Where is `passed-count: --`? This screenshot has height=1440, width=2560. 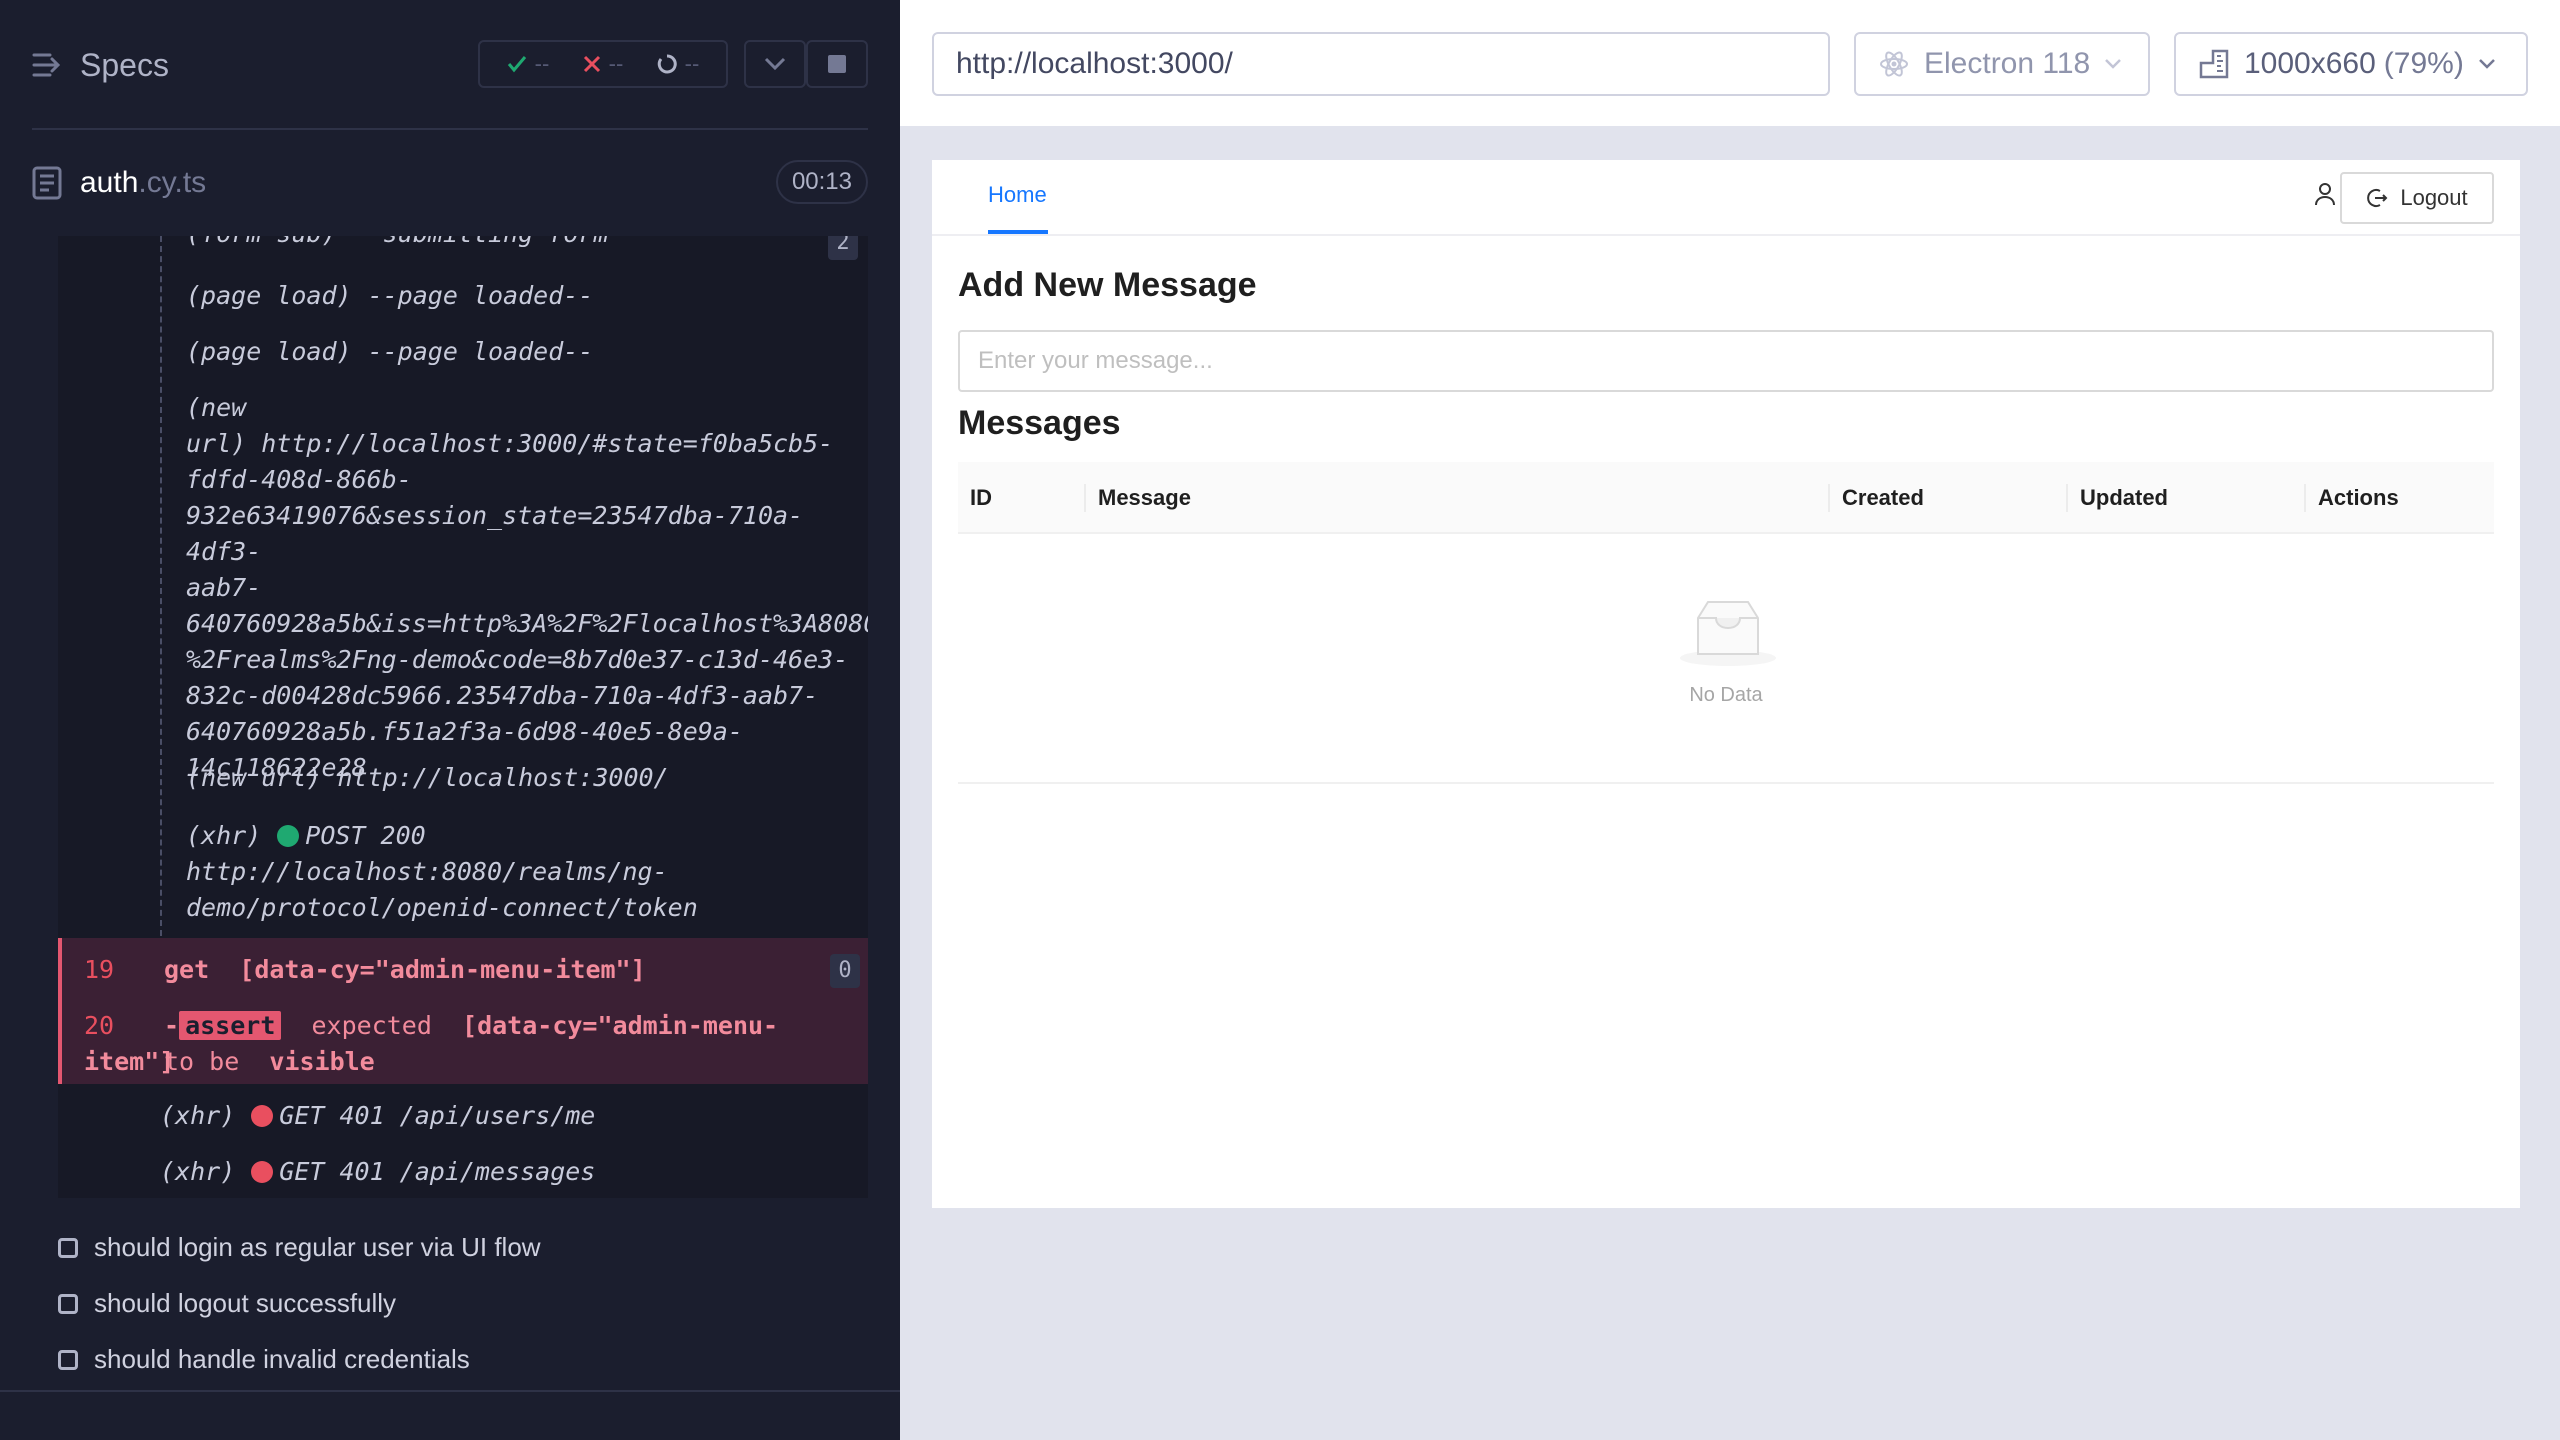
passed-count: -- is located at coordinates (542, 63).